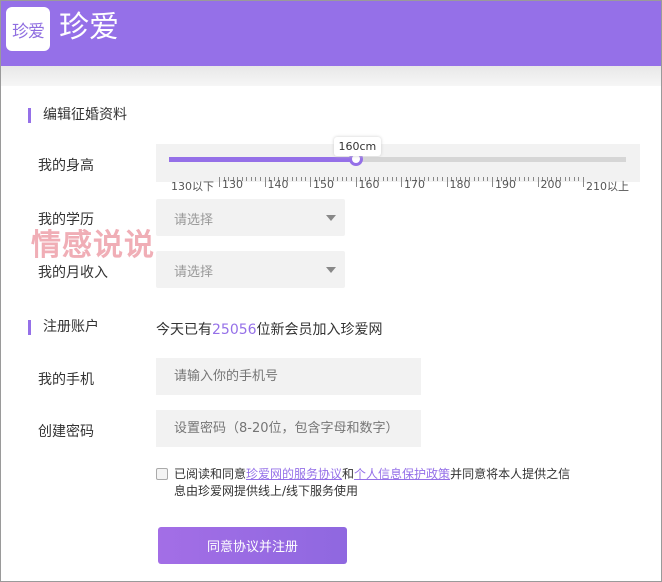  I want to click on income-label: 我的月收入, so click(73, 273).